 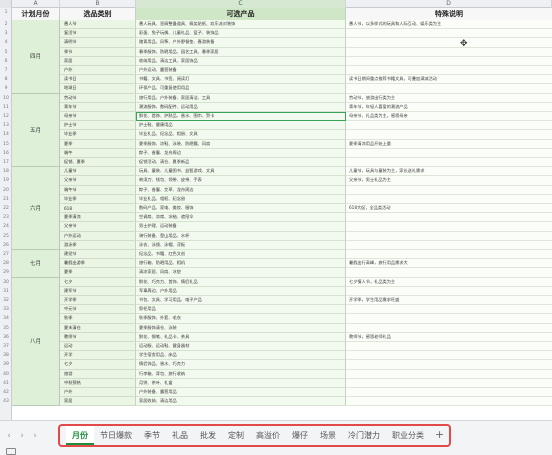 What do you see at coordinates (5, 125) in the screenshot?
I see `row-number: 13` at bounding box center [5, 125].